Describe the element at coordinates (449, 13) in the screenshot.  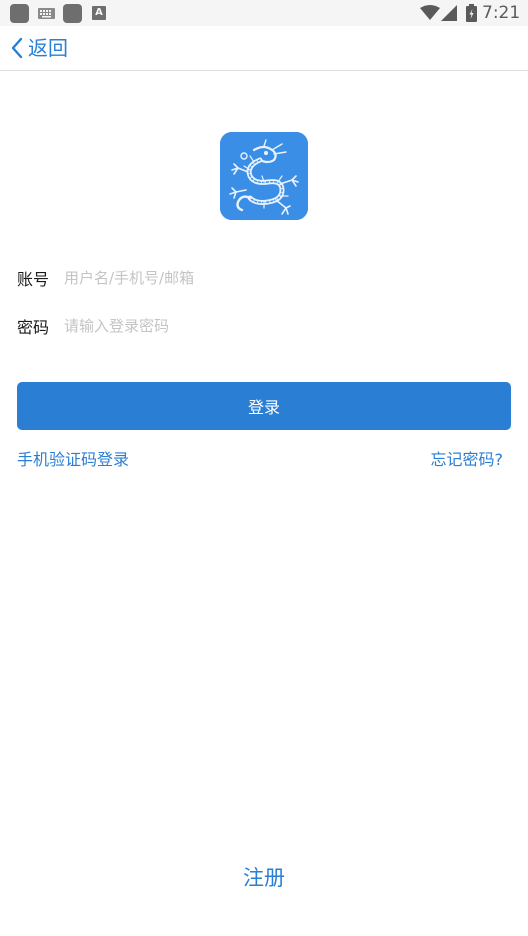
I see `cell-signal-icon` at that location.